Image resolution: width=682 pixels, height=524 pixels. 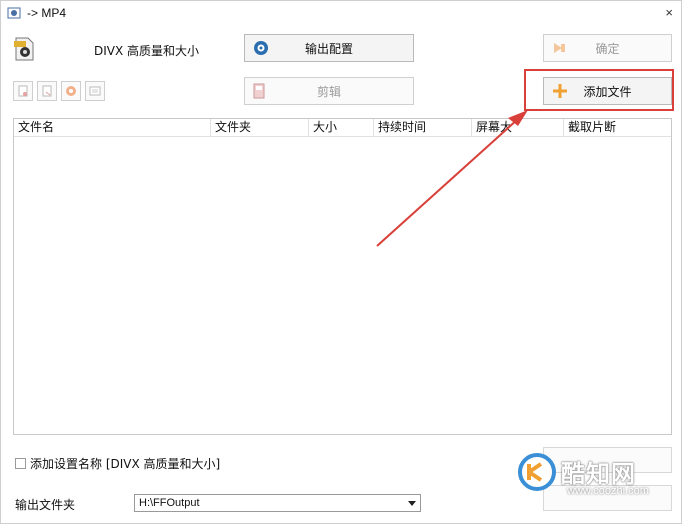 What do you see at coordinates (24, 49) in the screenshot?
I see `video-file-icon` at bounding box center [24, 49].